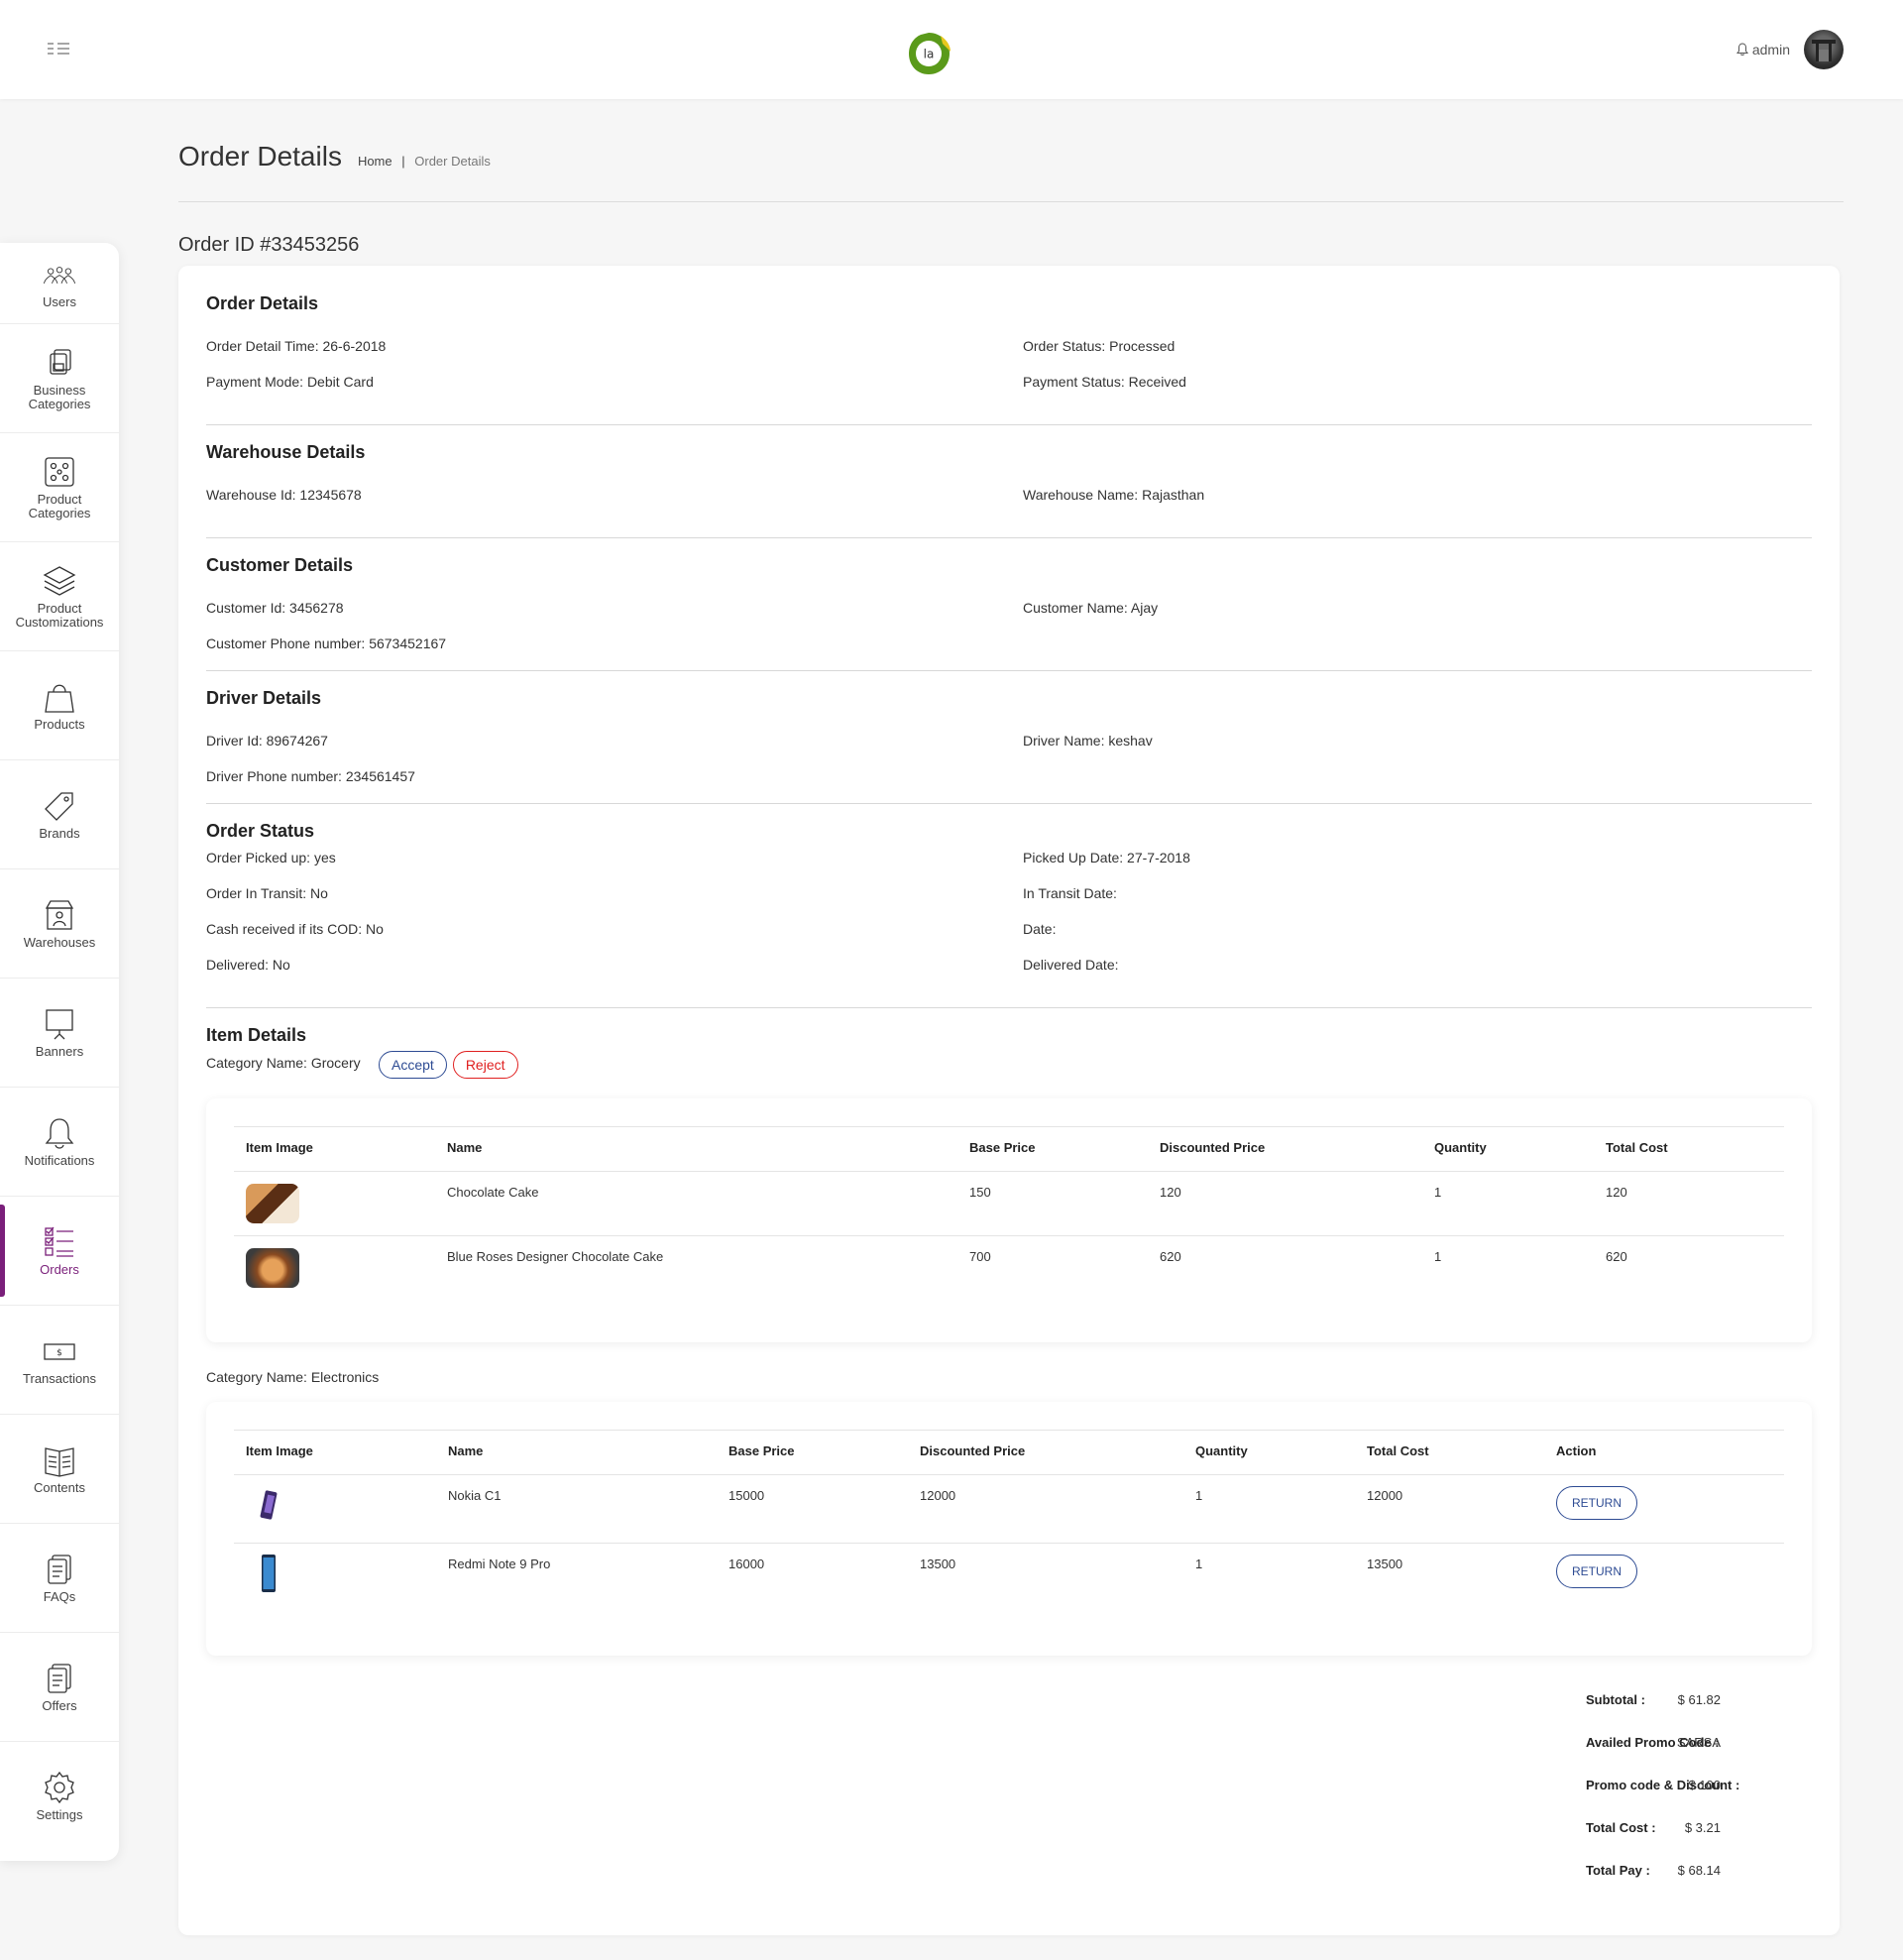 Image resolution: width=1903 pixels, height=1960 pixels. What do you see at coordinates (1616, 1192) in the screenshot?
I see `item-total-cost: 120` at bounding box center [1616, 1192].